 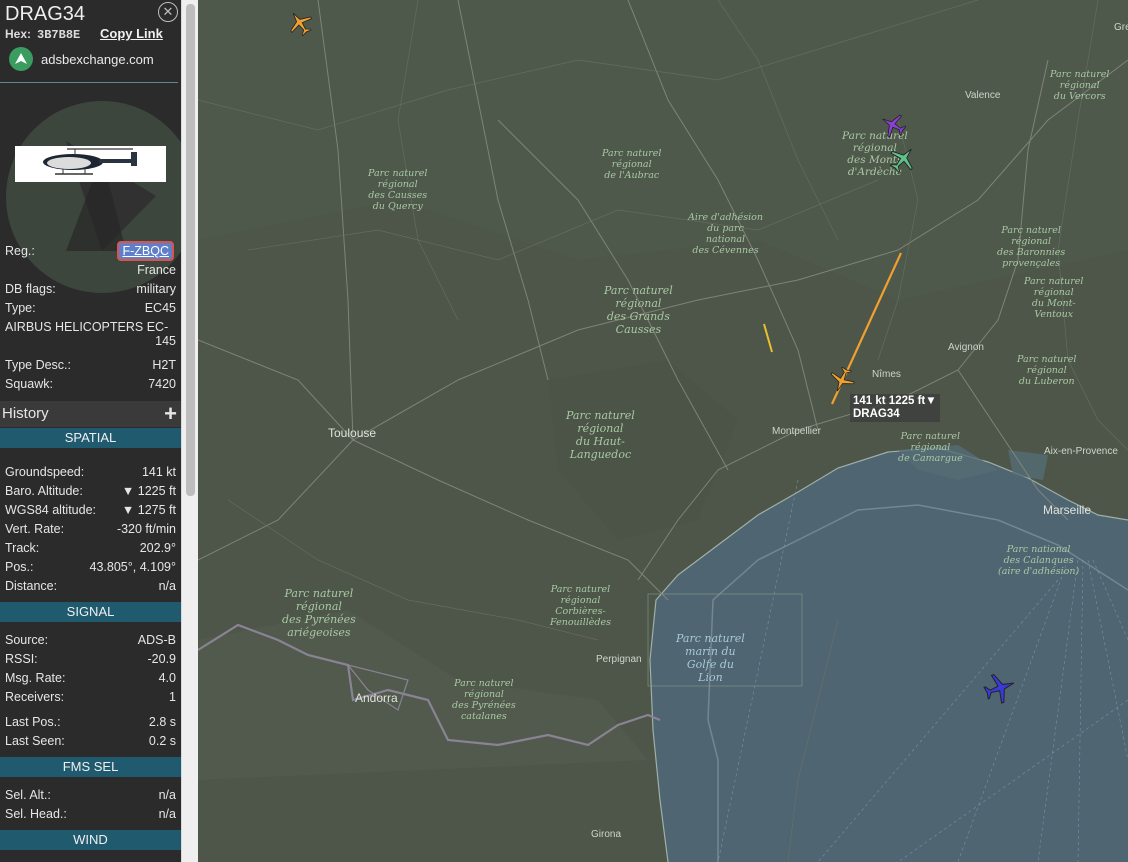 I want to click on msg-rate-label: Msg. Rate:, so click(x=35, y=678).